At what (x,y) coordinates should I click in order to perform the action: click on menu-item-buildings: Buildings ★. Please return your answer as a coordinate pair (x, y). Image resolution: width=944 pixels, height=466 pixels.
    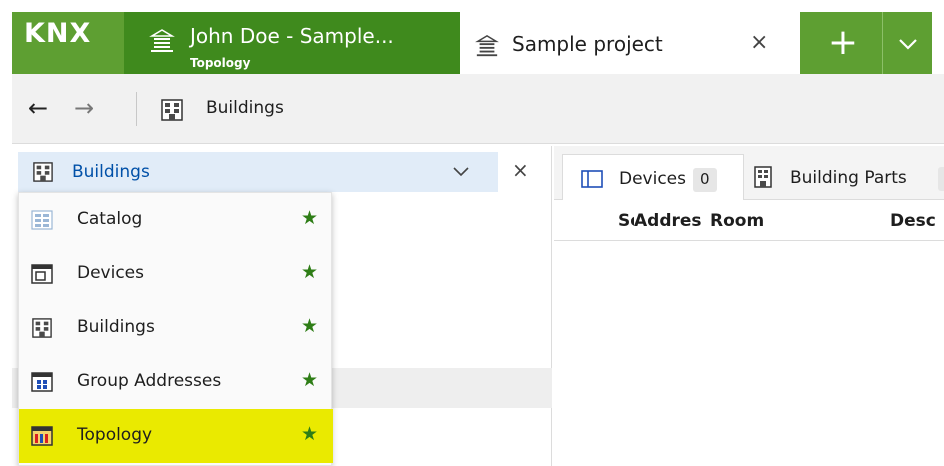
    Looking at the image, I should click on (176, 328).